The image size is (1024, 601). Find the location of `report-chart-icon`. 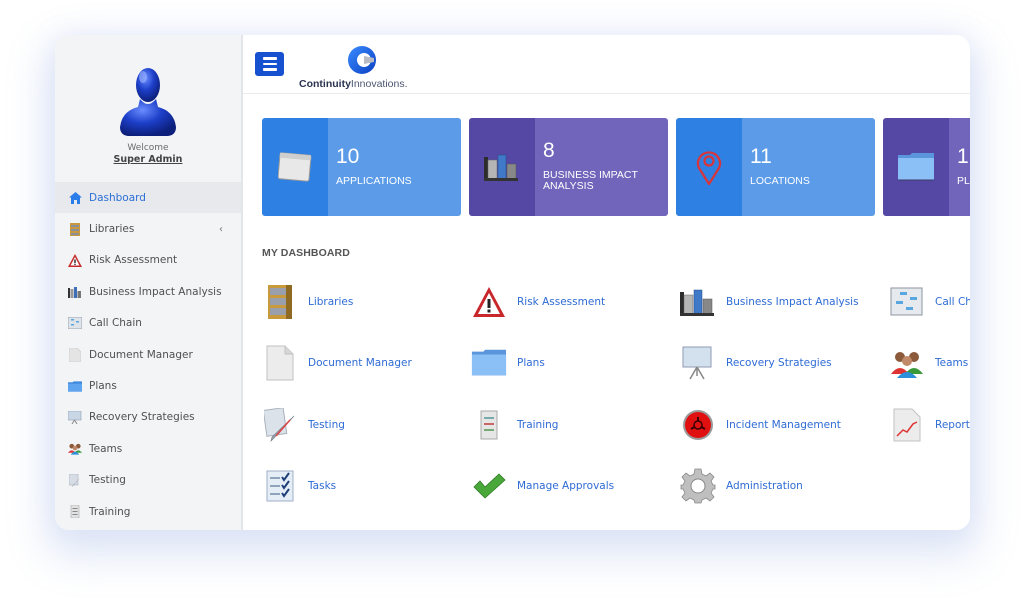

report-chart-icon is located at coordinates (907, 425).